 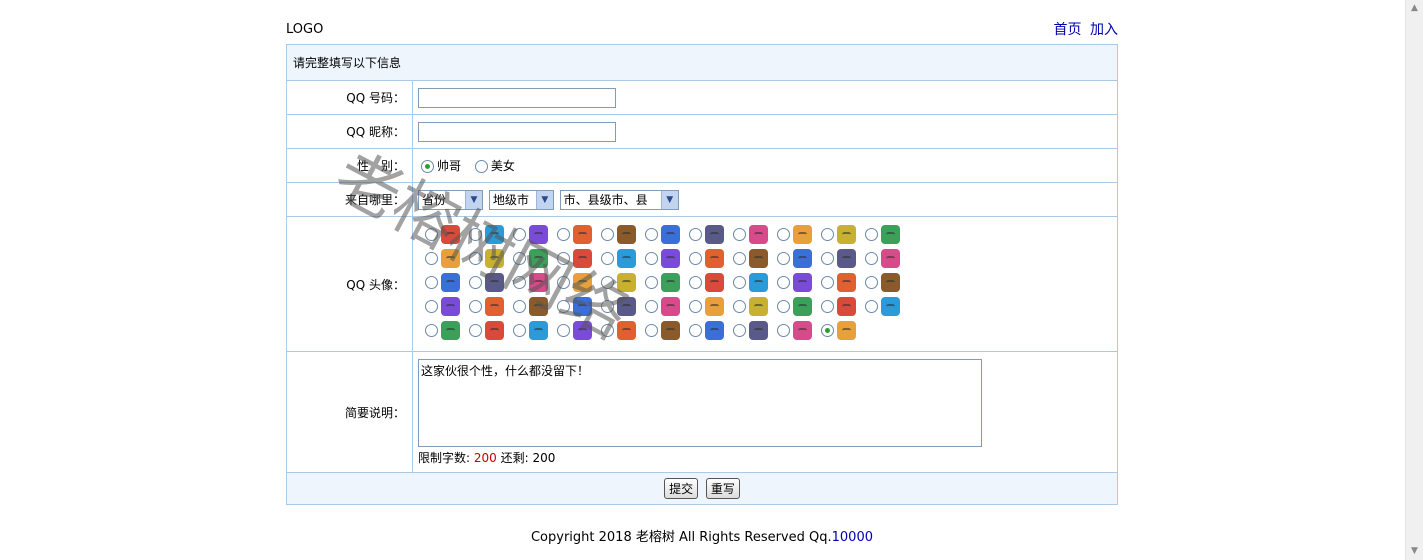 I want to click on gender-male-radio, so click(x=427, y=166).